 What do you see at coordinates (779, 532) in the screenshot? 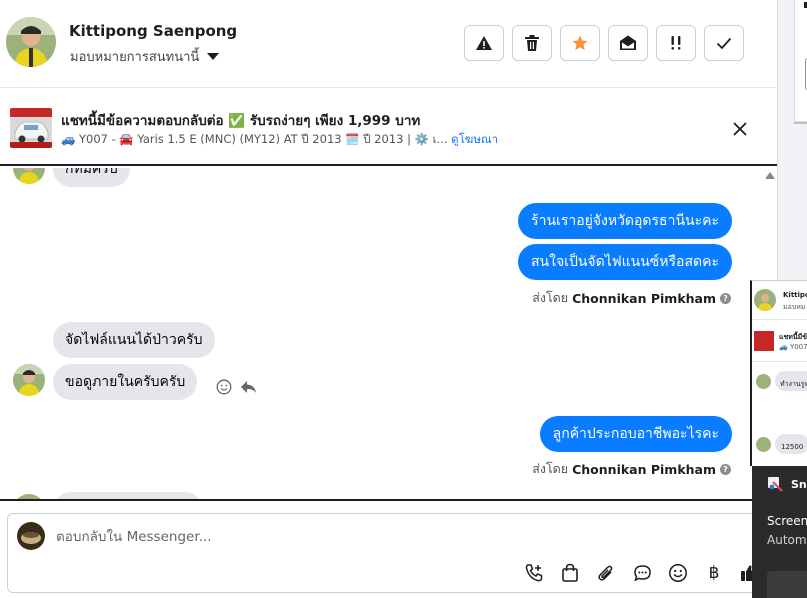
I see `snipping-tool-notification: Sni Screen Autom` at bounding box center [779, 532].